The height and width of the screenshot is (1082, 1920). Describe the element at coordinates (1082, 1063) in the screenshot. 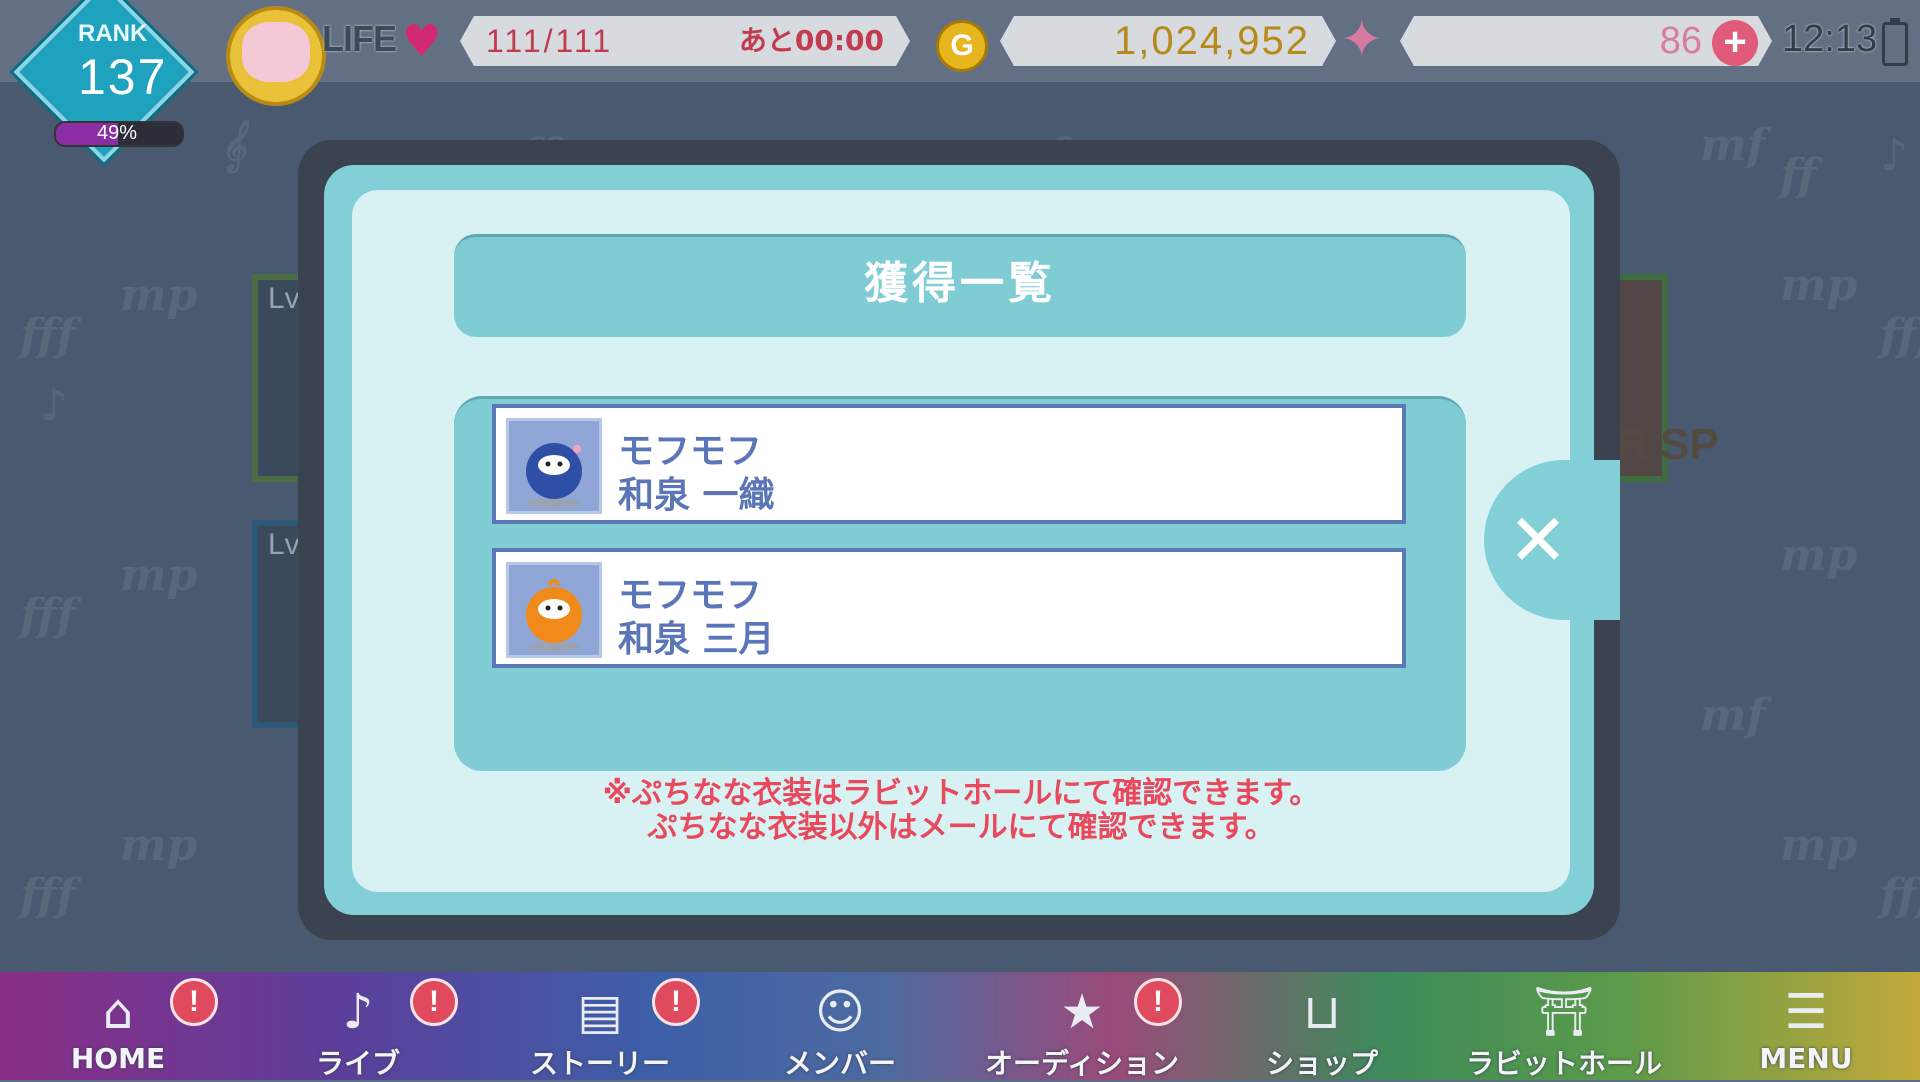

I see `nav-label: オーディション` at that location.